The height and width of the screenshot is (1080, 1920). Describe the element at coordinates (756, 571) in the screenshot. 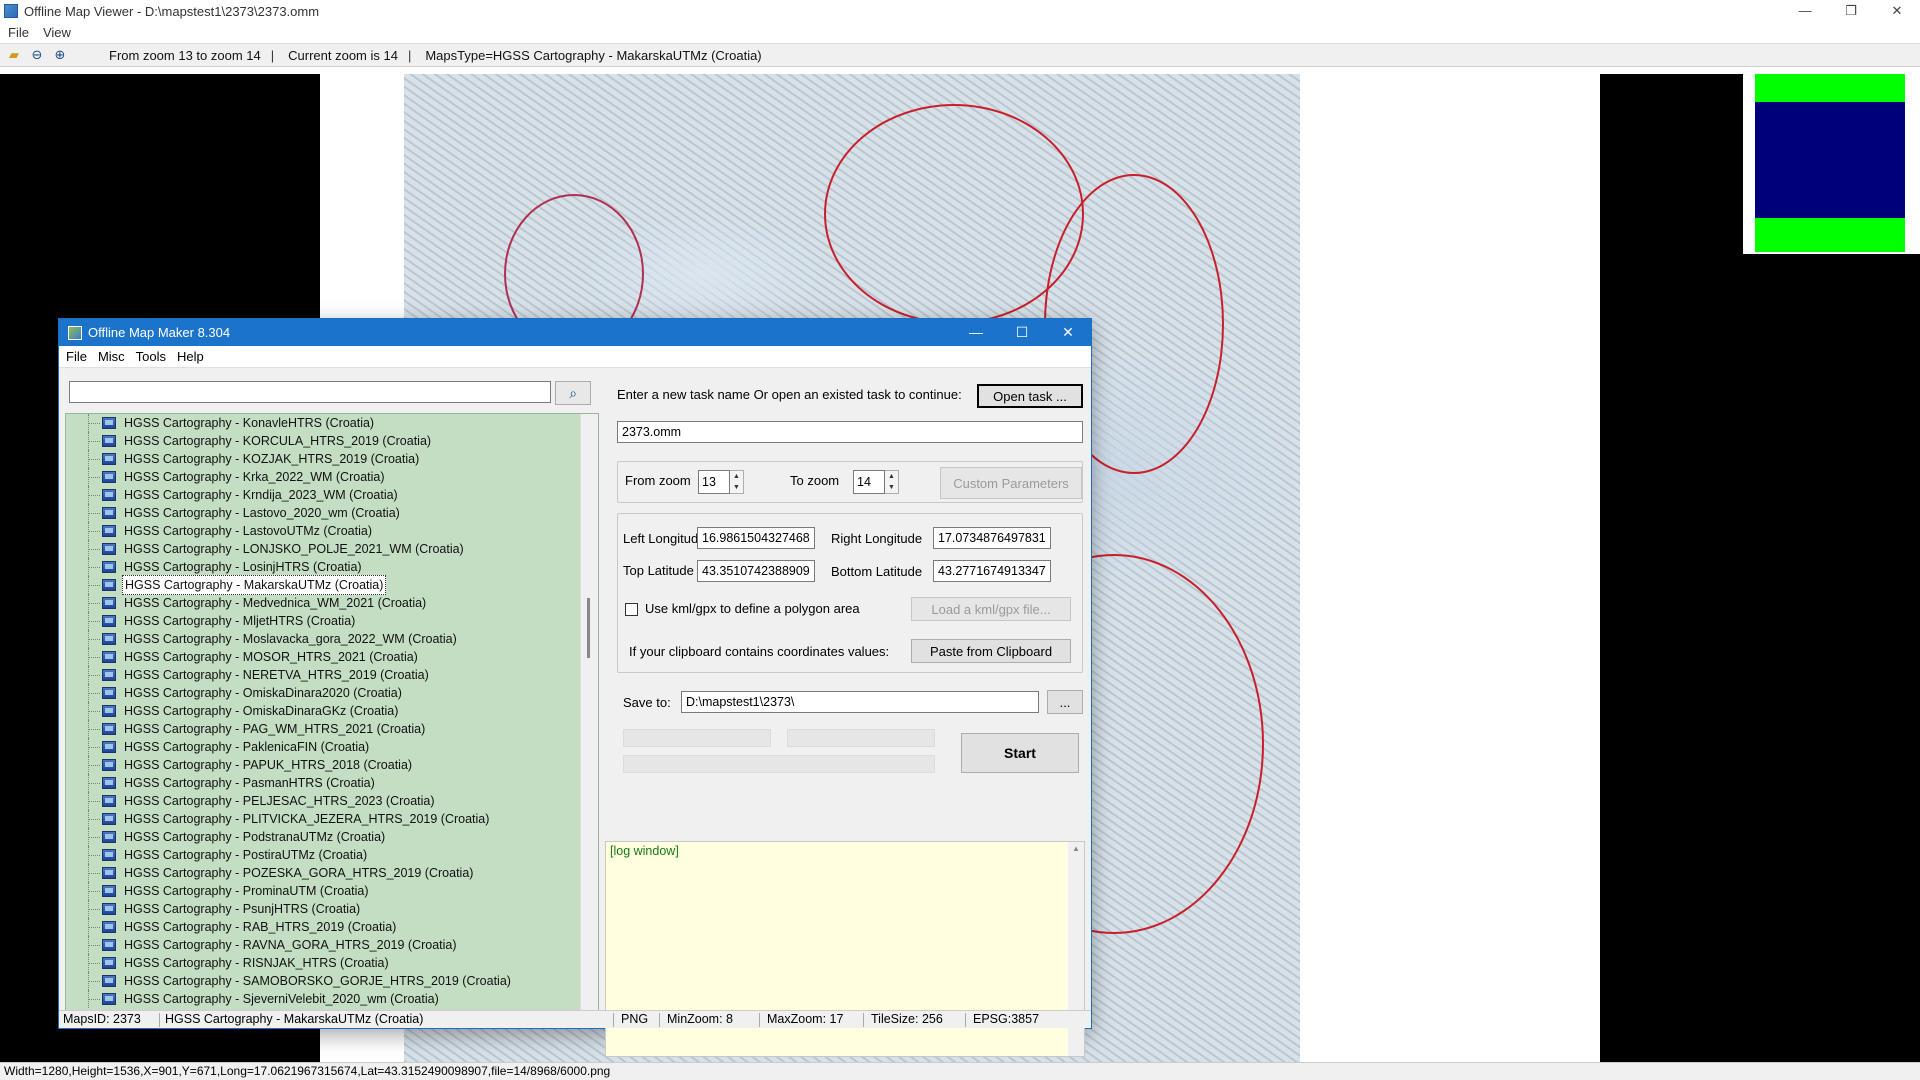

I see `top-latitude-input: 43.3510742388909` at that location.